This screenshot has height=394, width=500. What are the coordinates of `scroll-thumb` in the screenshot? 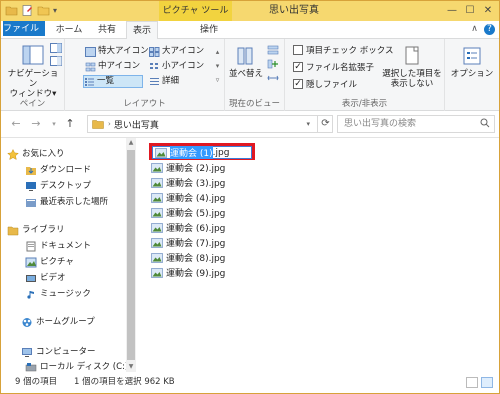 It's located at (131, 255).